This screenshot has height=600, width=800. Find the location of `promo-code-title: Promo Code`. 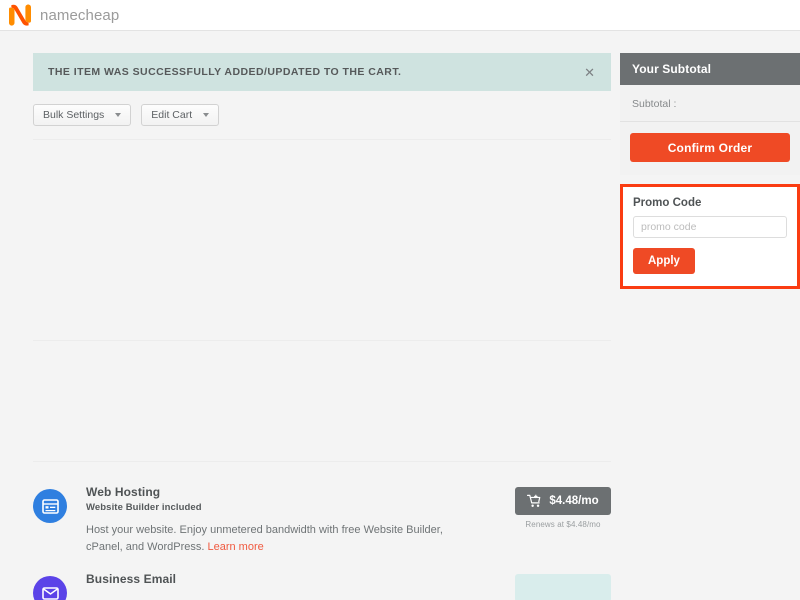

promo-code-title: Promo Code is located at coordinates (667, 203).